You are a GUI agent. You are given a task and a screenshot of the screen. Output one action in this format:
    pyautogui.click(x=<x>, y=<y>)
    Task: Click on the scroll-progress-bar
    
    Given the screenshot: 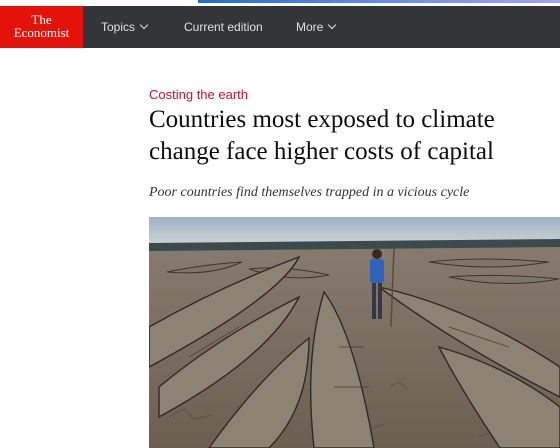 What is the action you would take?
    pyautogui.click(x=379, y=1)
    